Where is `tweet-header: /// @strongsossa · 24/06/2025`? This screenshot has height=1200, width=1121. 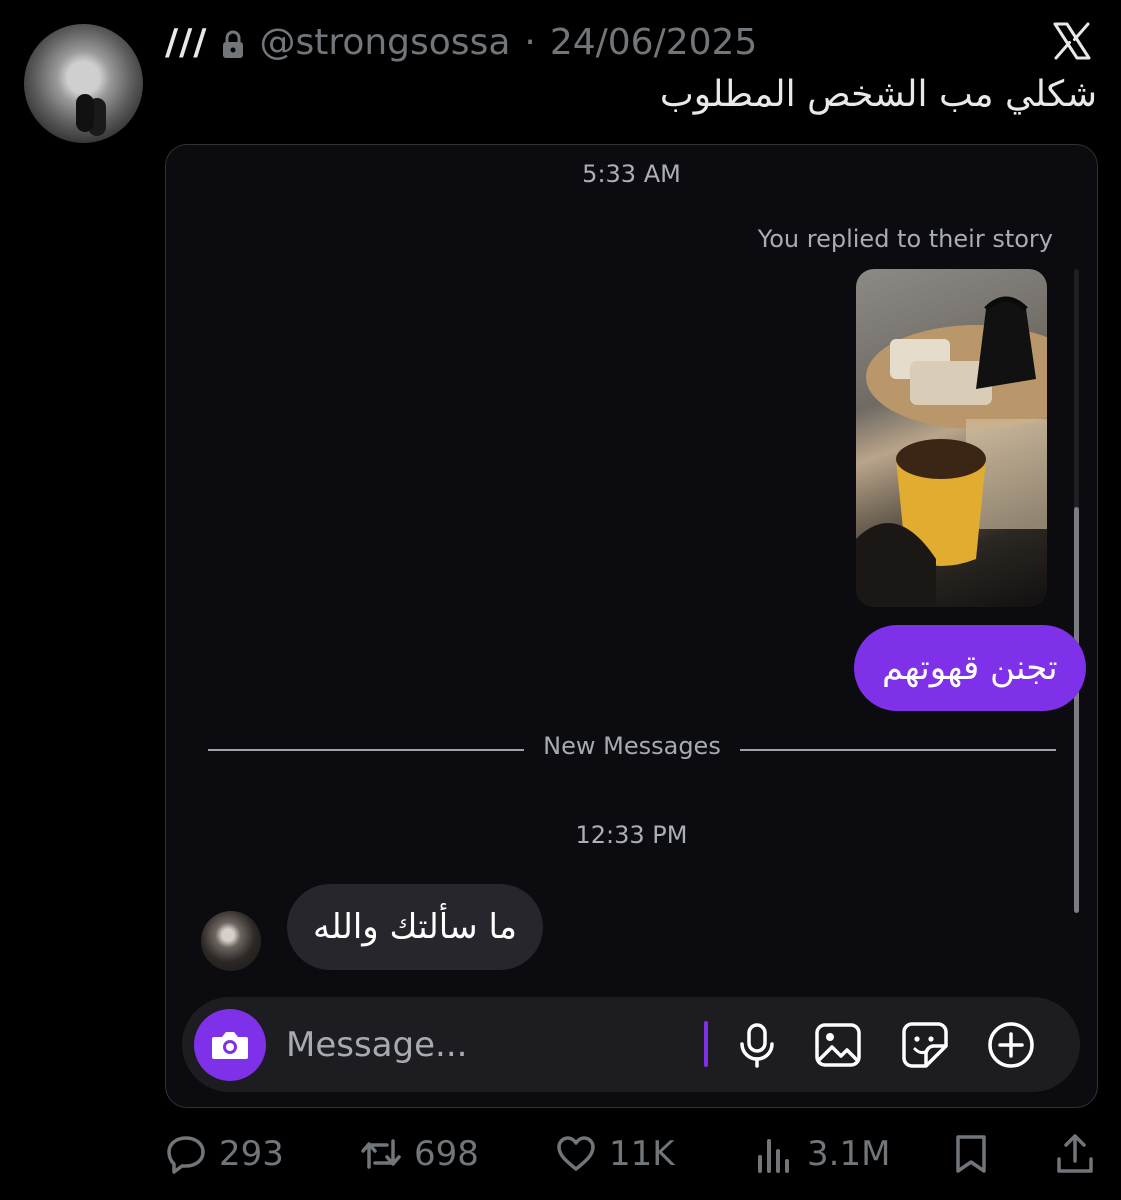
tweet-header: /// @strongsossa · 24/06/2025 is located at coordinates (461, 42).